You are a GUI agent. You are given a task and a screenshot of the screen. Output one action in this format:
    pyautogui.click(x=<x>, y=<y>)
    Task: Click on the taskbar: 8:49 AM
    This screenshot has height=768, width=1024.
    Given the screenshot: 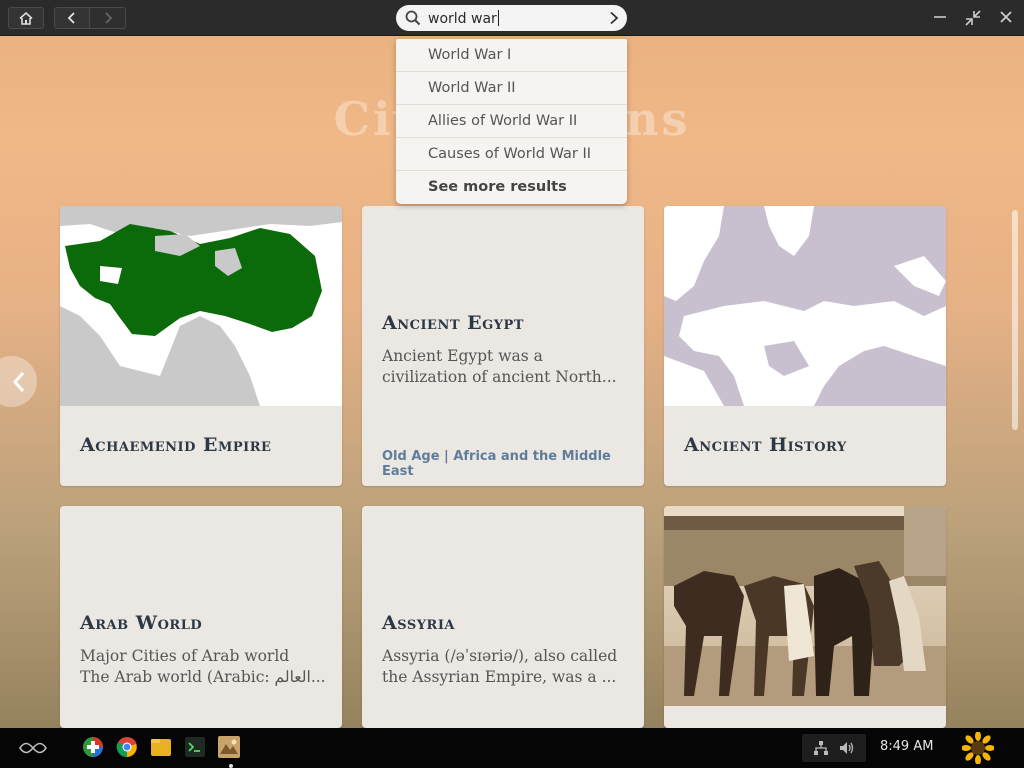 What is the action you would take?
    pyautogui.click(x=512, y=748)
    